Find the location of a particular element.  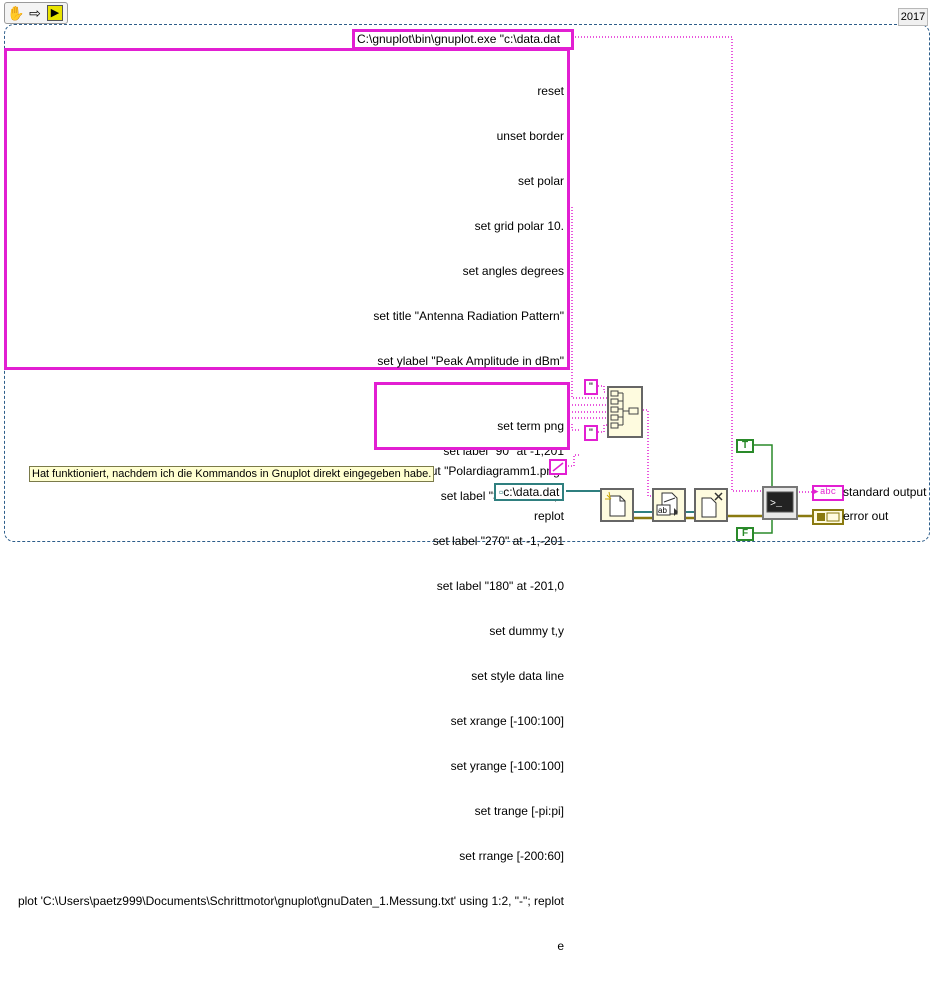

system-exec-node: >_ is located at coordinates (780, 503).